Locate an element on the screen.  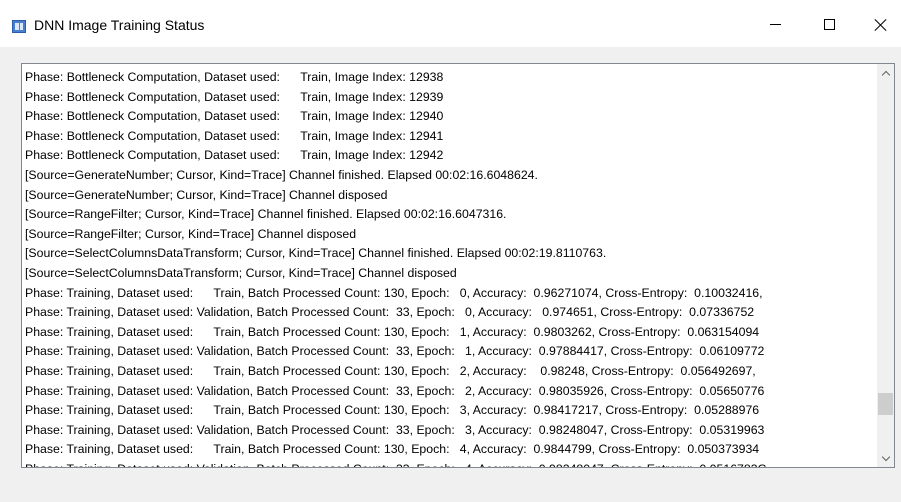
vertical-scrollbar is located at coordinates (885, 265).